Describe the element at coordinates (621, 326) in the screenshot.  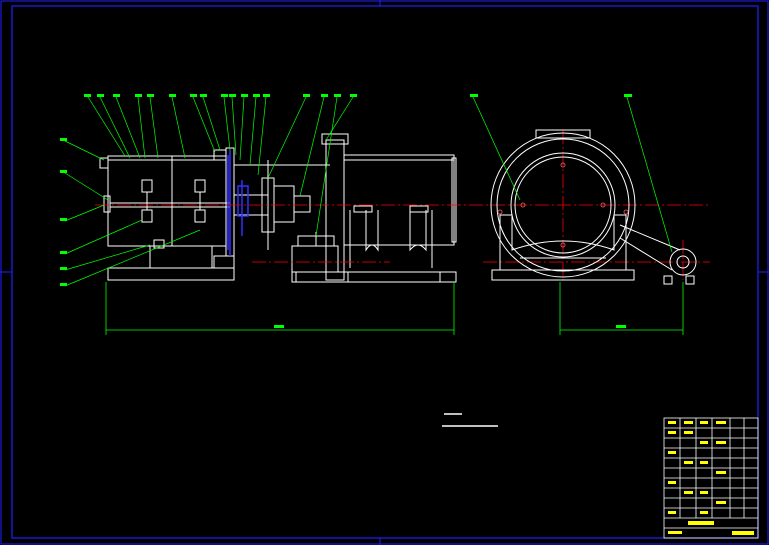
I see `offset-dim-text` at that location.